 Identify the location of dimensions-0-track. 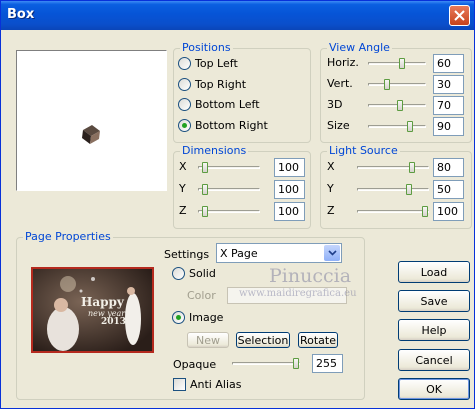
(229, 167).